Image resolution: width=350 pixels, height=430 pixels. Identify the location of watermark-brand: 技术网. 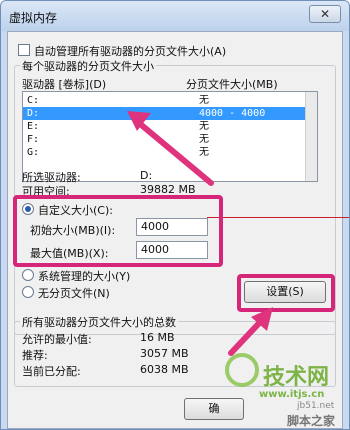
(296, 377).